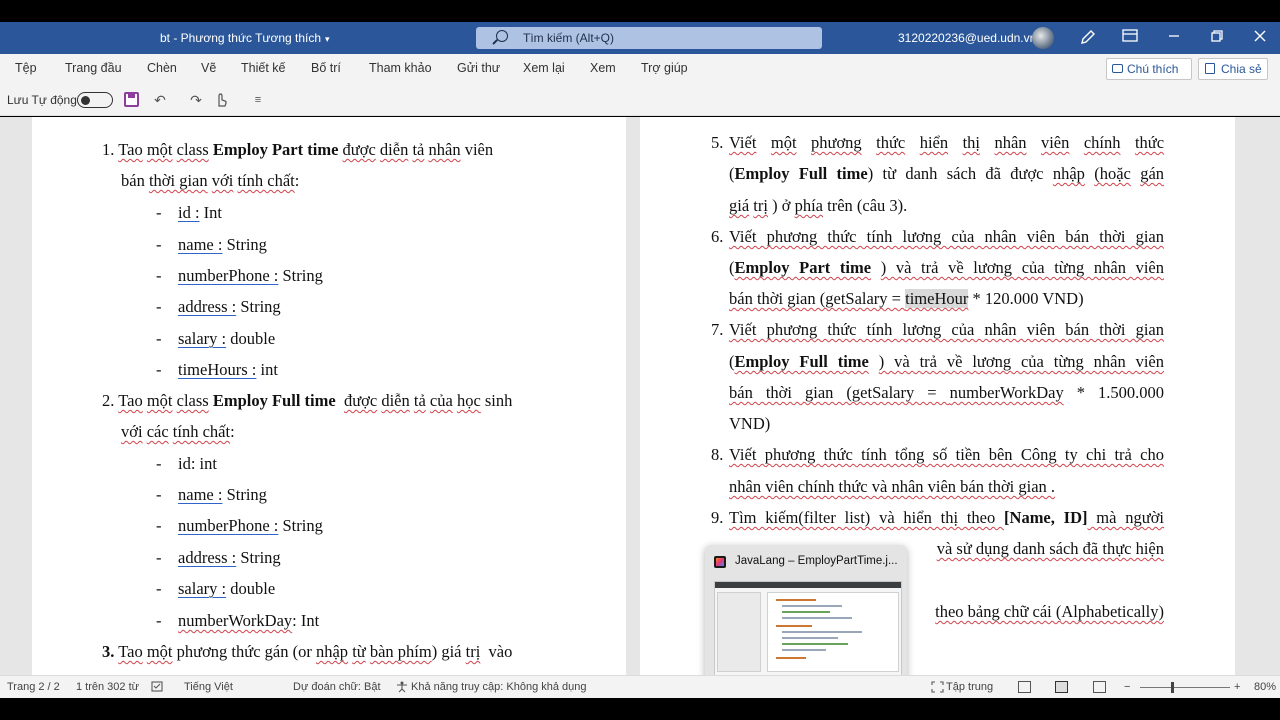  Describe the element at coordinates (131, 99) in the screenshot. I see `save-icon` at that location.